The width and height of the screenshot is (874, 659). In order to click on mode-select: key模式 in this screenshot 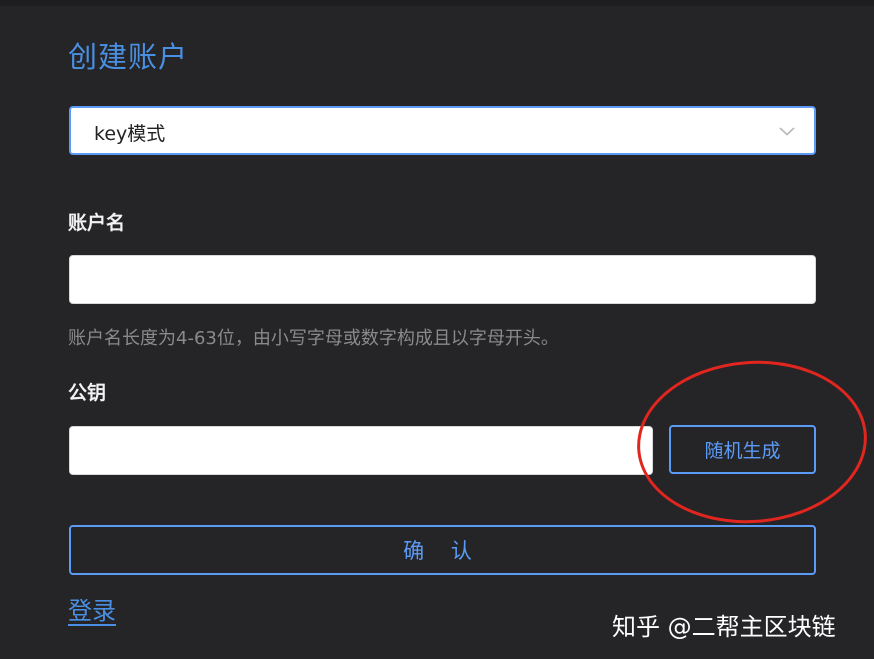, I will do `click(442, 130)`.